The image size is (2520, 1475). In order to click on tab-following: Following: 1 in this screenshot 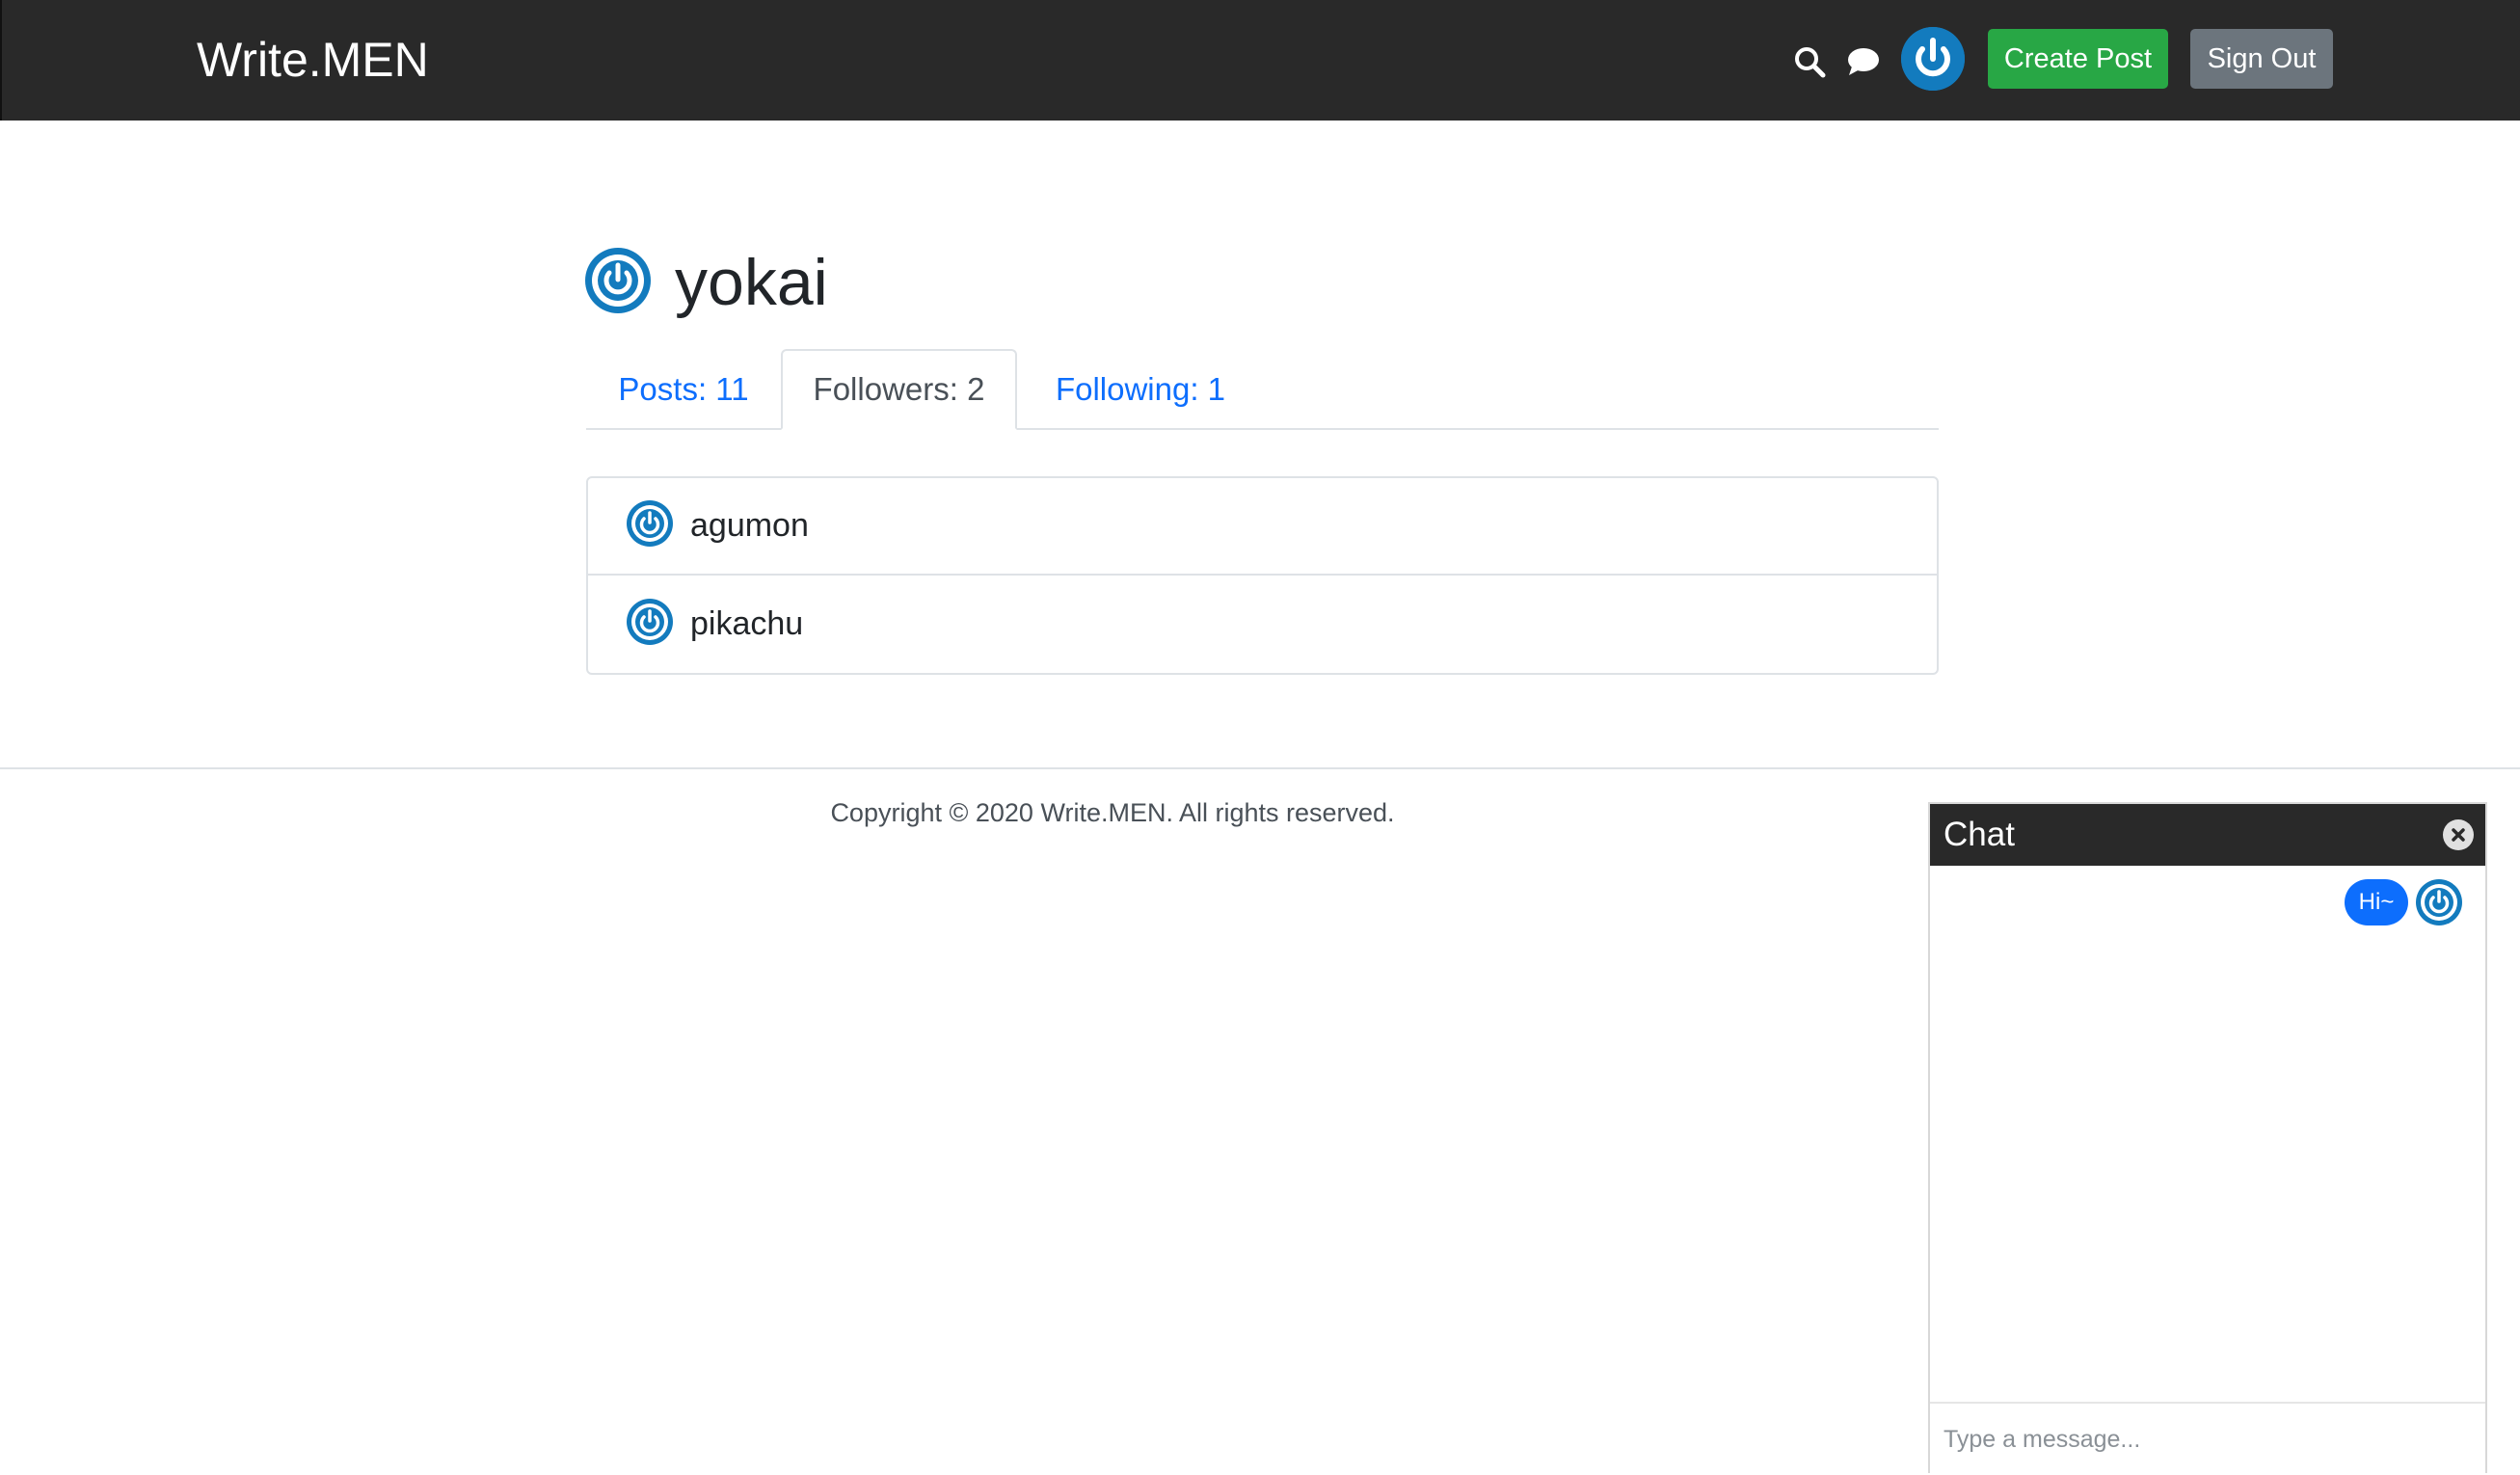, I will do `click(1140, 389)`.